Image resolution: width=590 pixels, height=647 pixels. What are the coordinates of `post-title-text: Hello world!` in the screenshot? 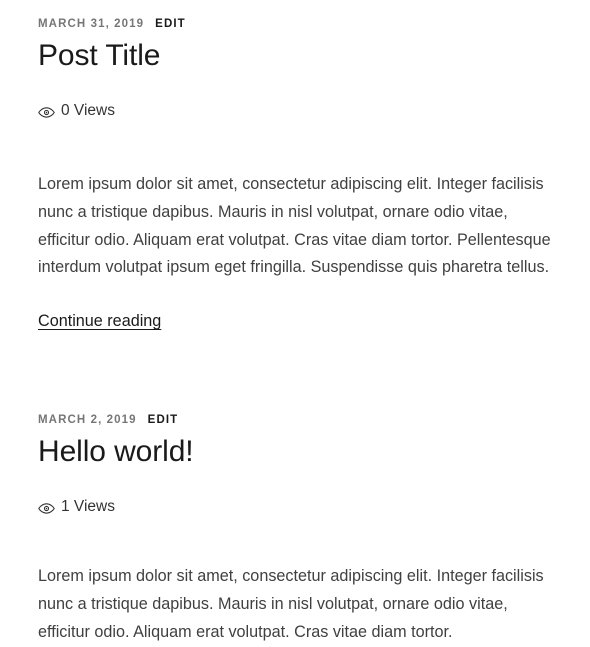 It's located at (116, 451).